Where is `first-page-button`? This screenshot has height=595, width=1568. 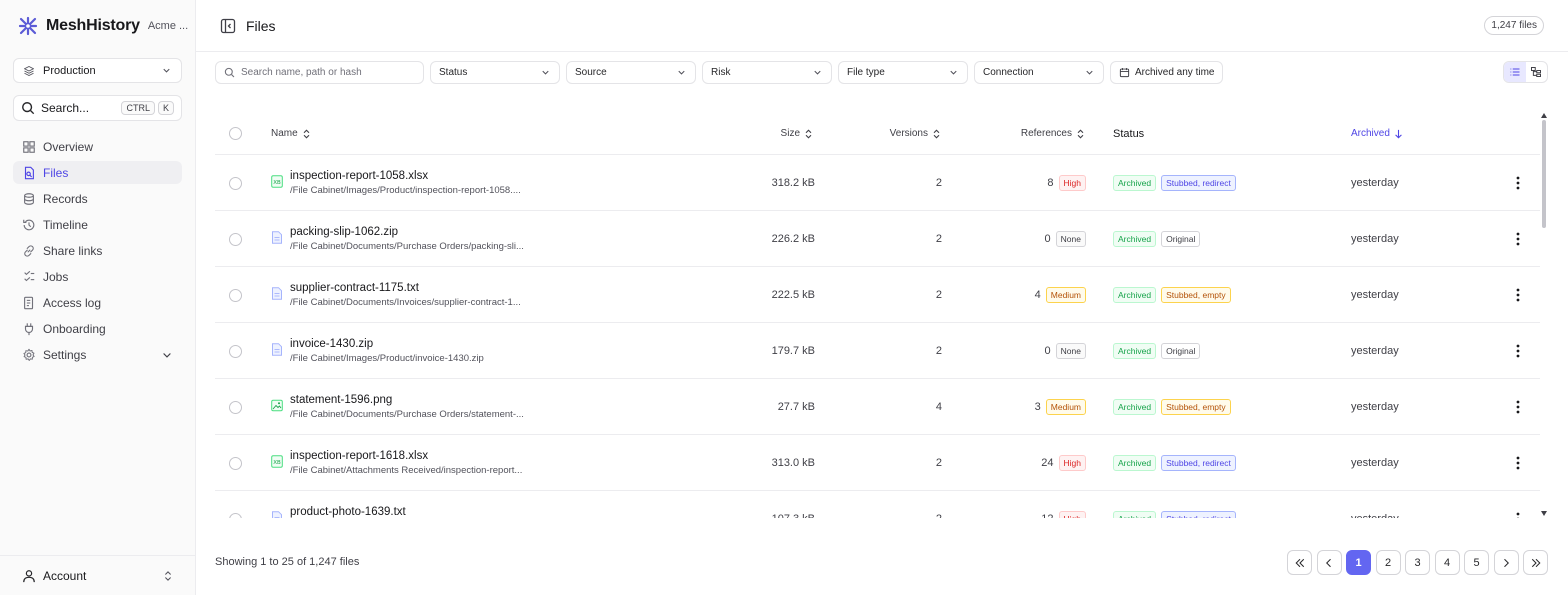
first-page-button is located at coordinates (1299, 562).